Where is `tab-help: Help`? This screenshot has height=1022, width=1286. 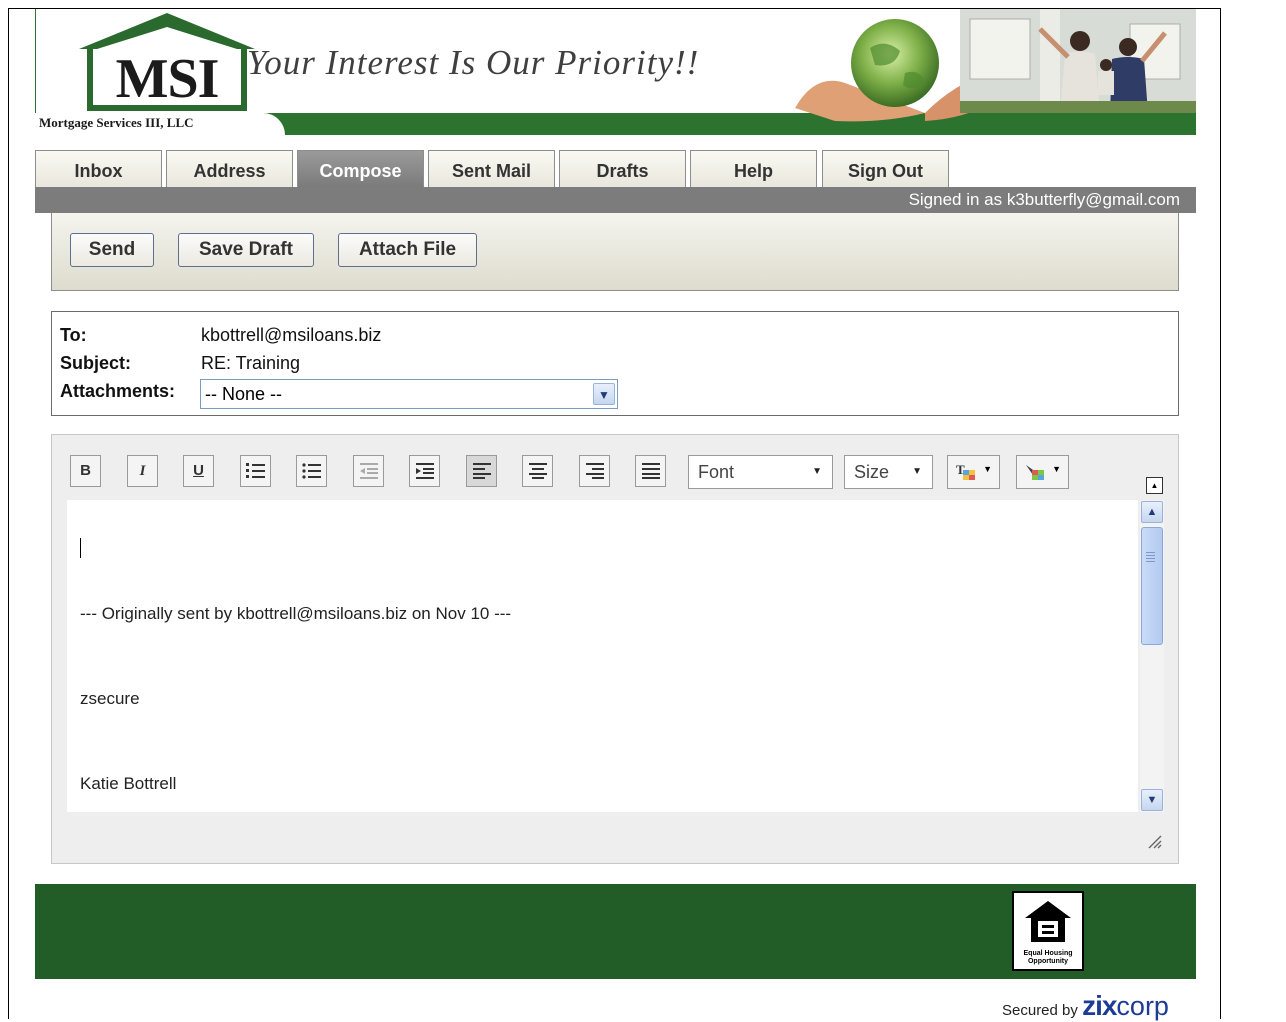 tab-help: Help is located at coordinates (753, 168).